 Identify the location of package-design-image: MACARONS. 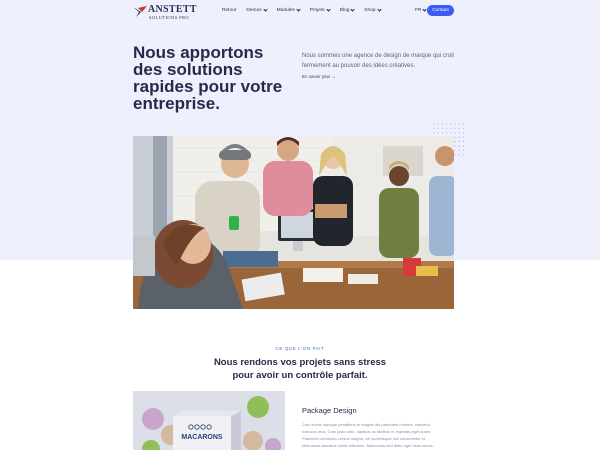
(209, 420).